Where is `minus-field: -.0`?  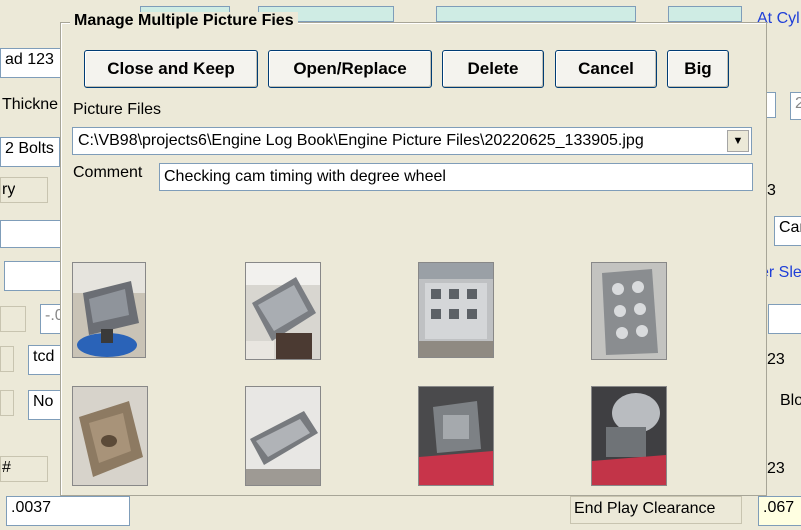 minus-field: -.0 is located at coordinates (51, 319).